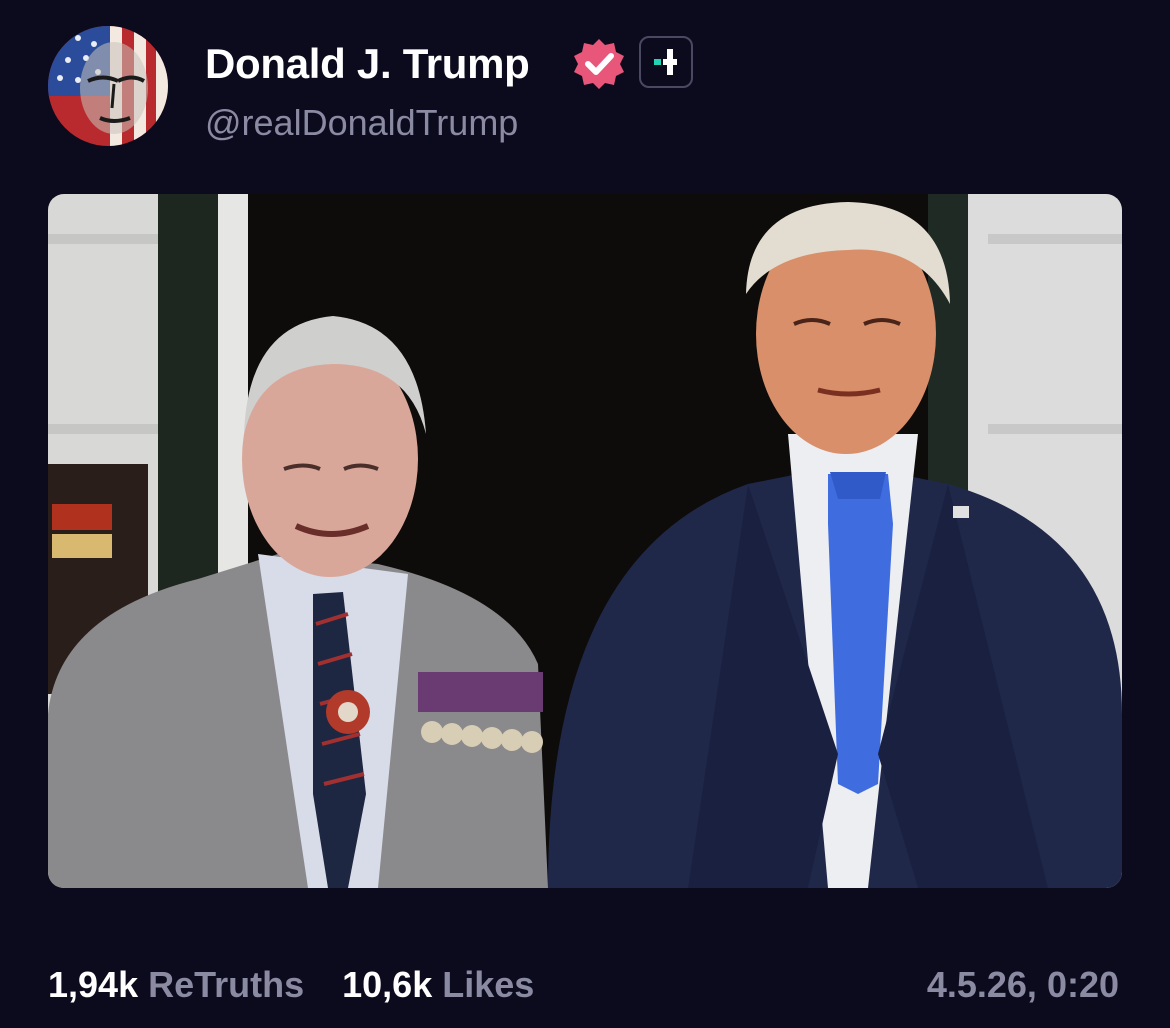  I want to click on verified-badge-icon, so click(599, 64).